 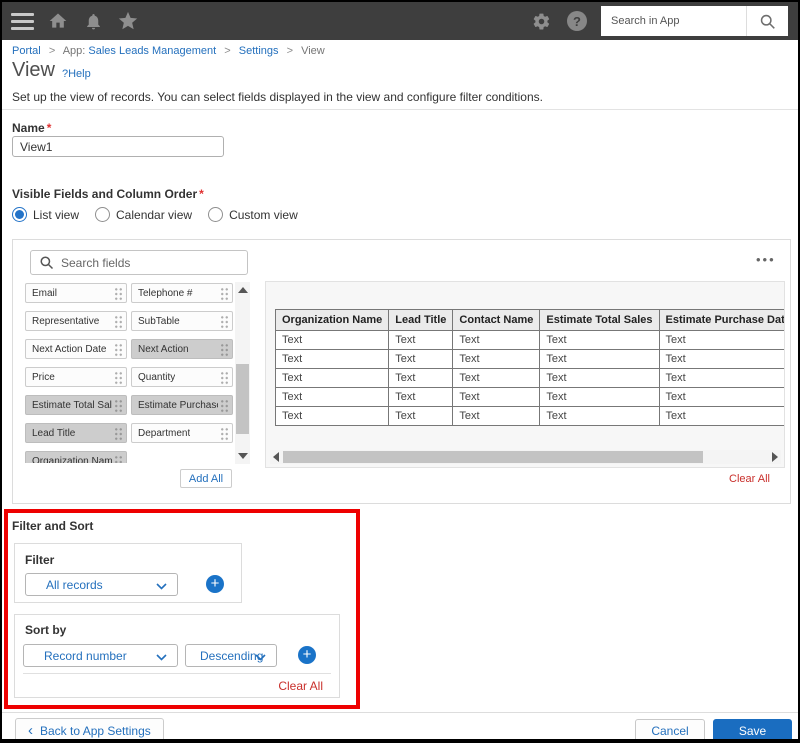 I want to click on filter-dropdown: All records, so click(x=101, y=584).